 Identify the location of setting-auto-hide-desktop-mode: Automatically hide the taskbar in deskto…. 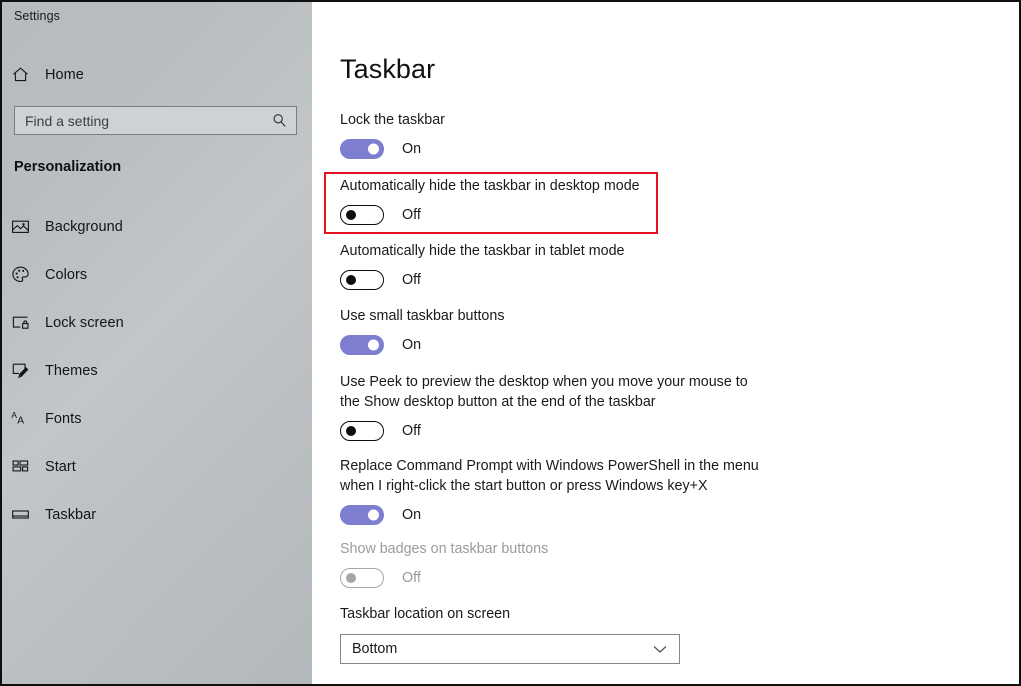
(490, 200).